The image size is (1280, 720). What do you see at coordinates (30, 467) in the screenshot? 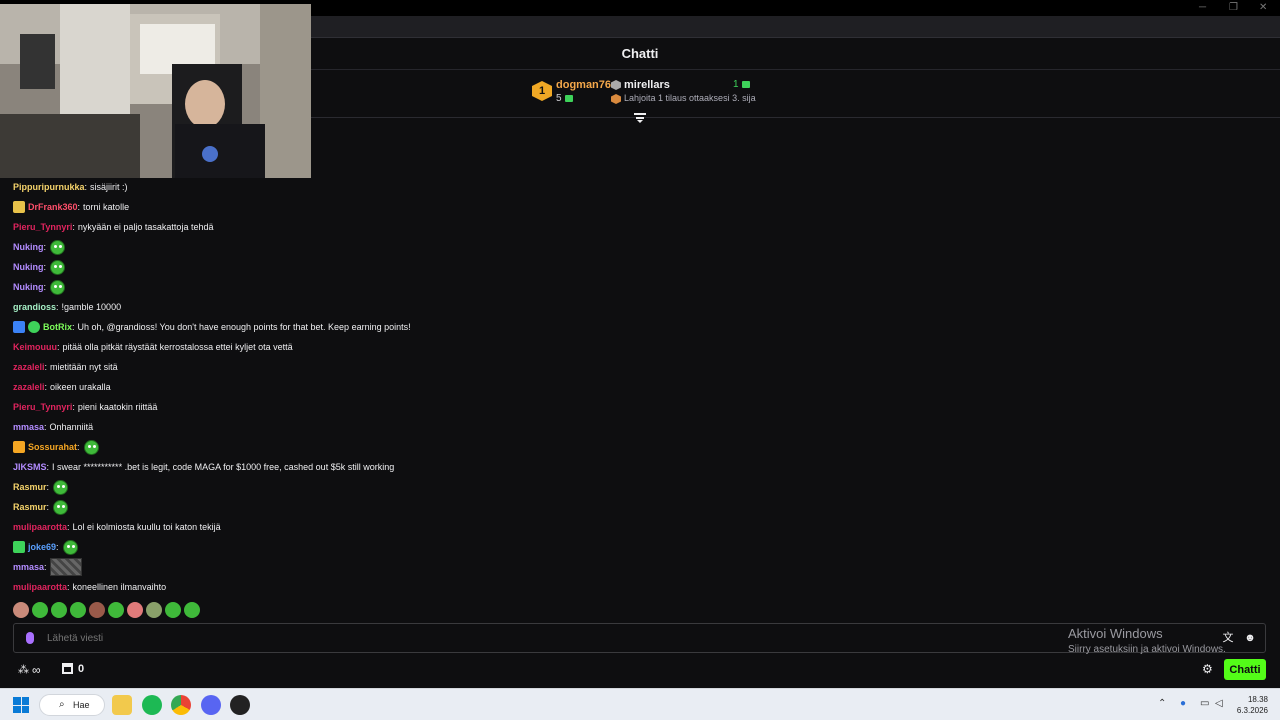
I see `chat-username: JIKSMS` at bounding box center [30, 467].